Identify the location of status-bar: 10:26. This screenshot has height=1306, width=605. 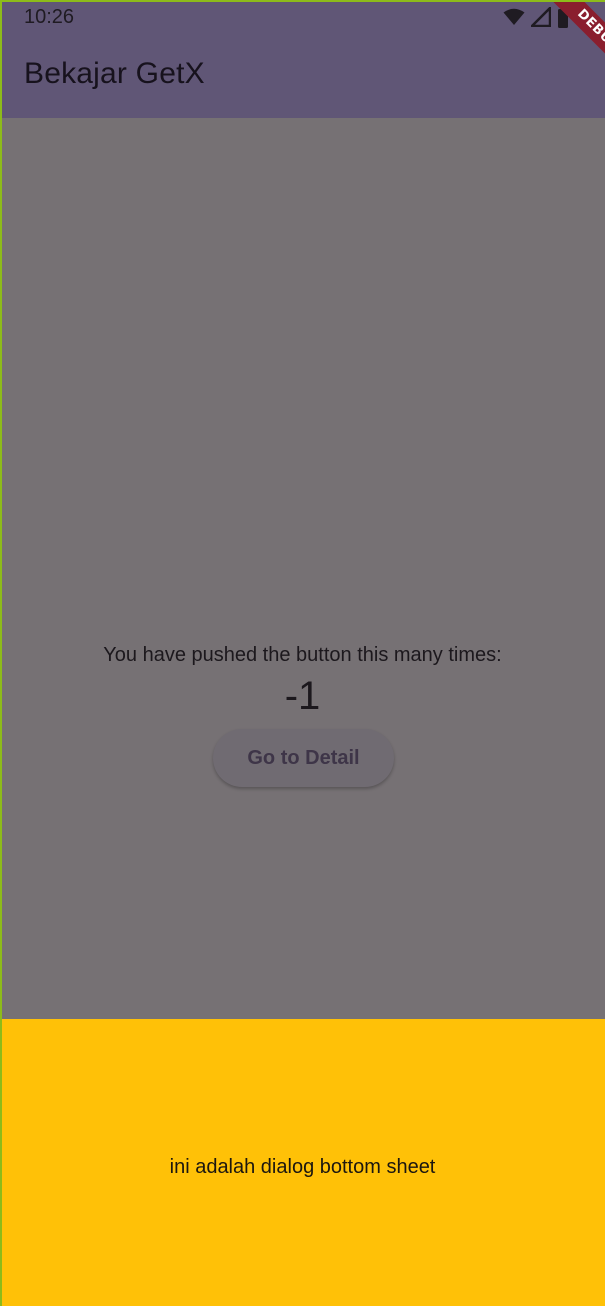
(302, 17).